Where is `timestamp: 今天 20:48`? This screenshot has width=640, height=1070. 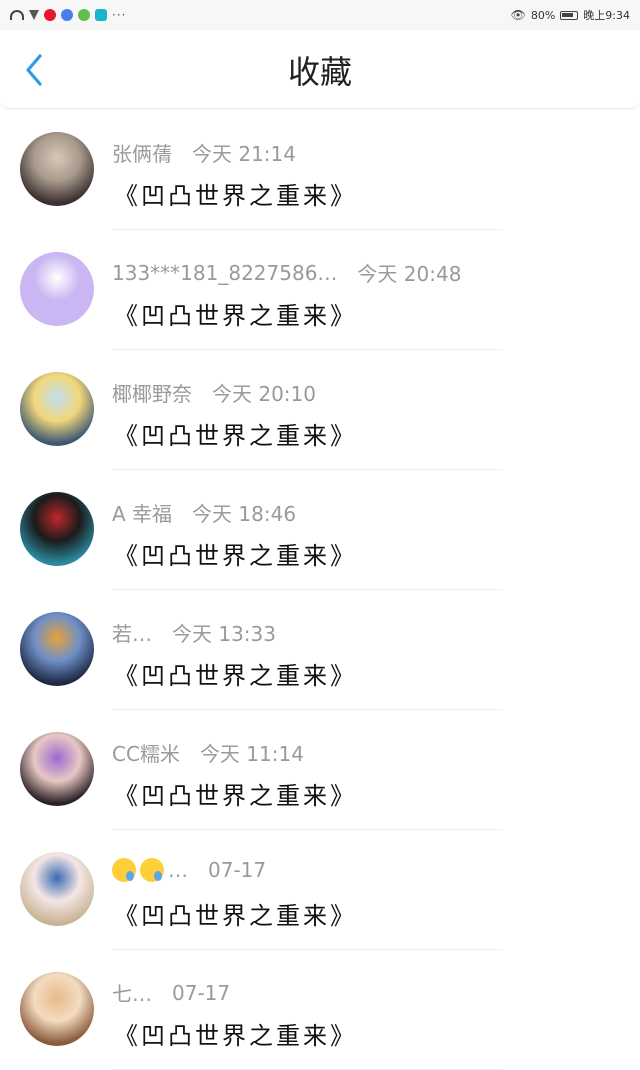 timestamp: 今天 20:48 is located at coordinates (409, 274).